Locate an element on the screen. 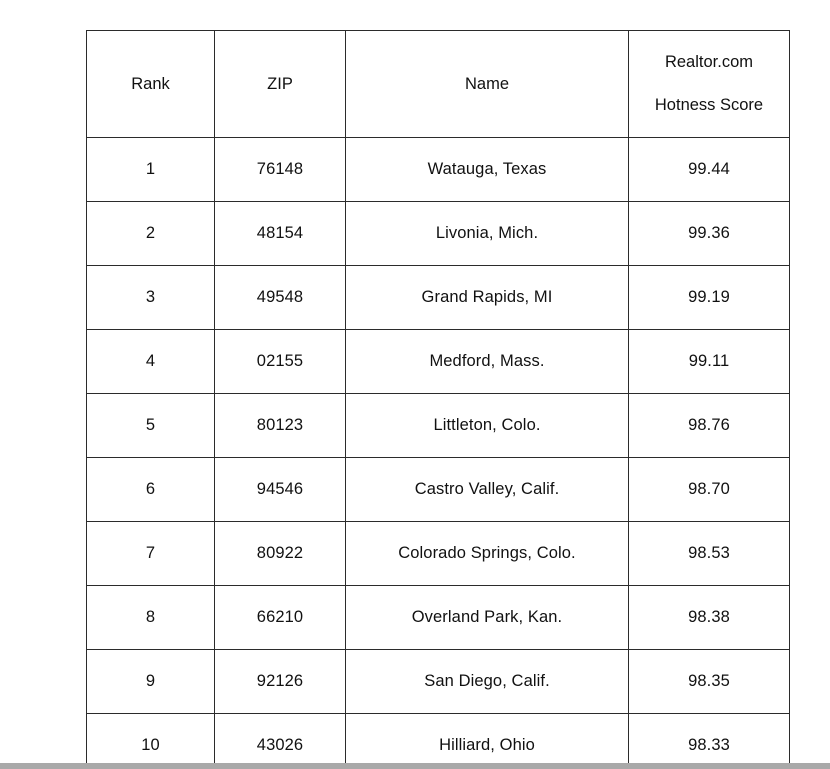 The image size is (830, 769). column-header-hotness-score-line-2: Hotness Score is located at coordinates (709, 105).